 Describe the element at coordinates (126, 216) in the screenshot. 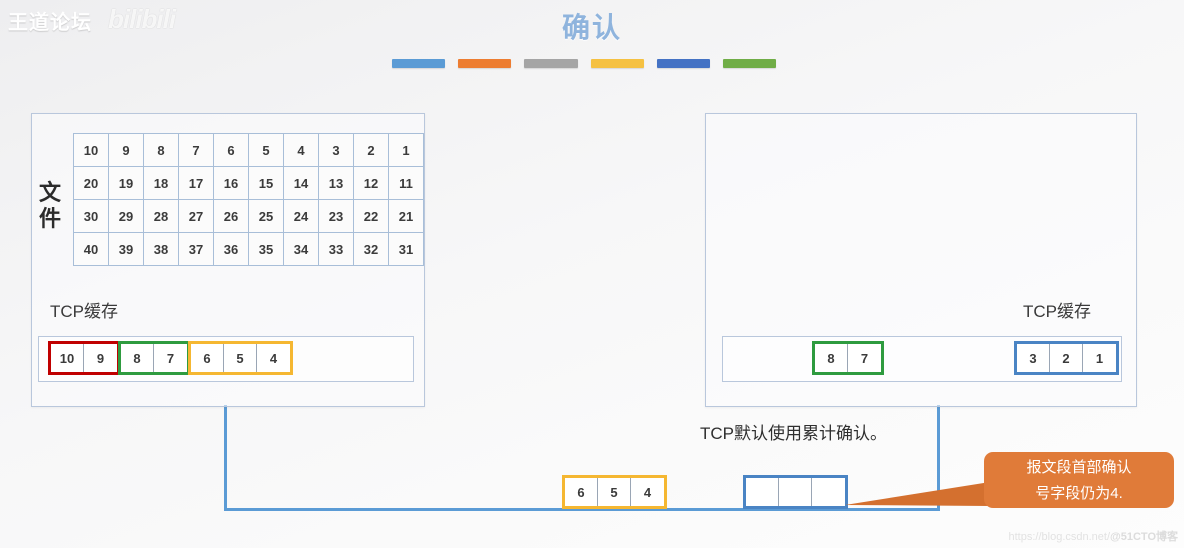

I see `file-grid-cell: 29` at that location.